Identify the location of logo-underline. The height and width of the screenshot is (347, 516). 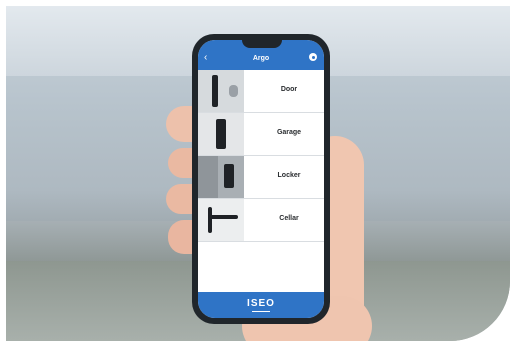
(261, 311).